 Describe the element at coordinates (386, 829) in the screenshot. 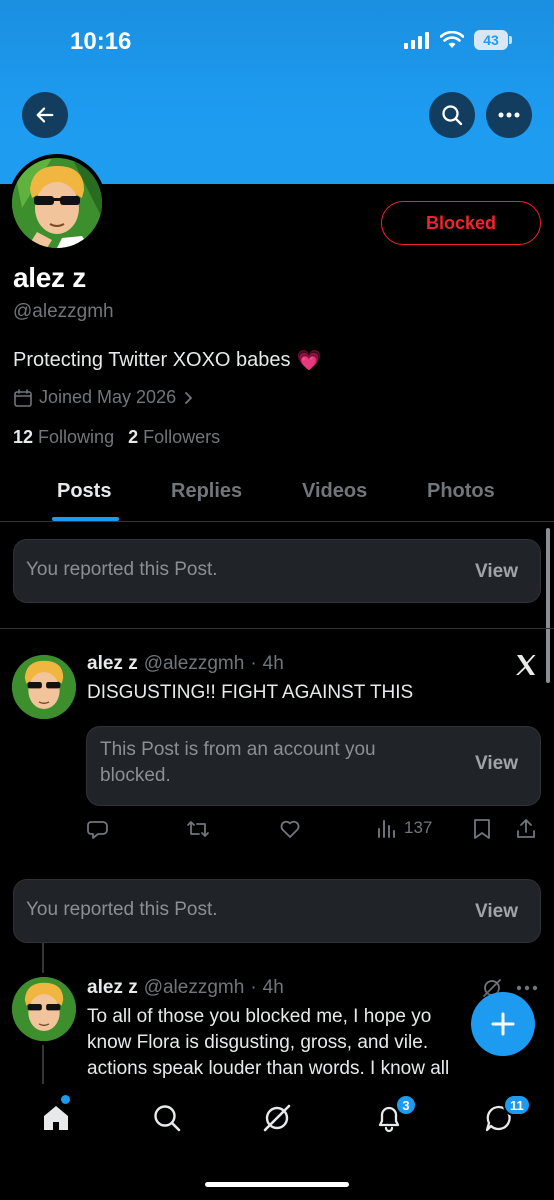

I see `views-chart-icon` at that location.